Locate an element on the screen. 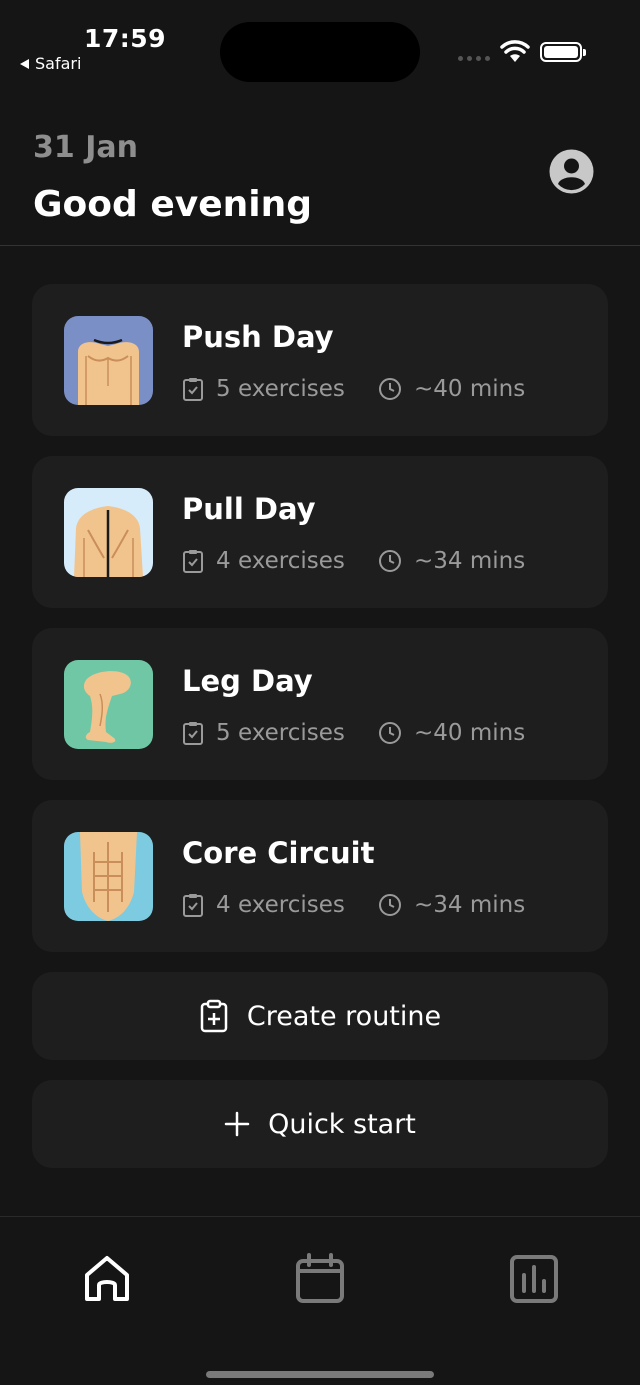  plus-icon is located at coordinates (237, 1124).